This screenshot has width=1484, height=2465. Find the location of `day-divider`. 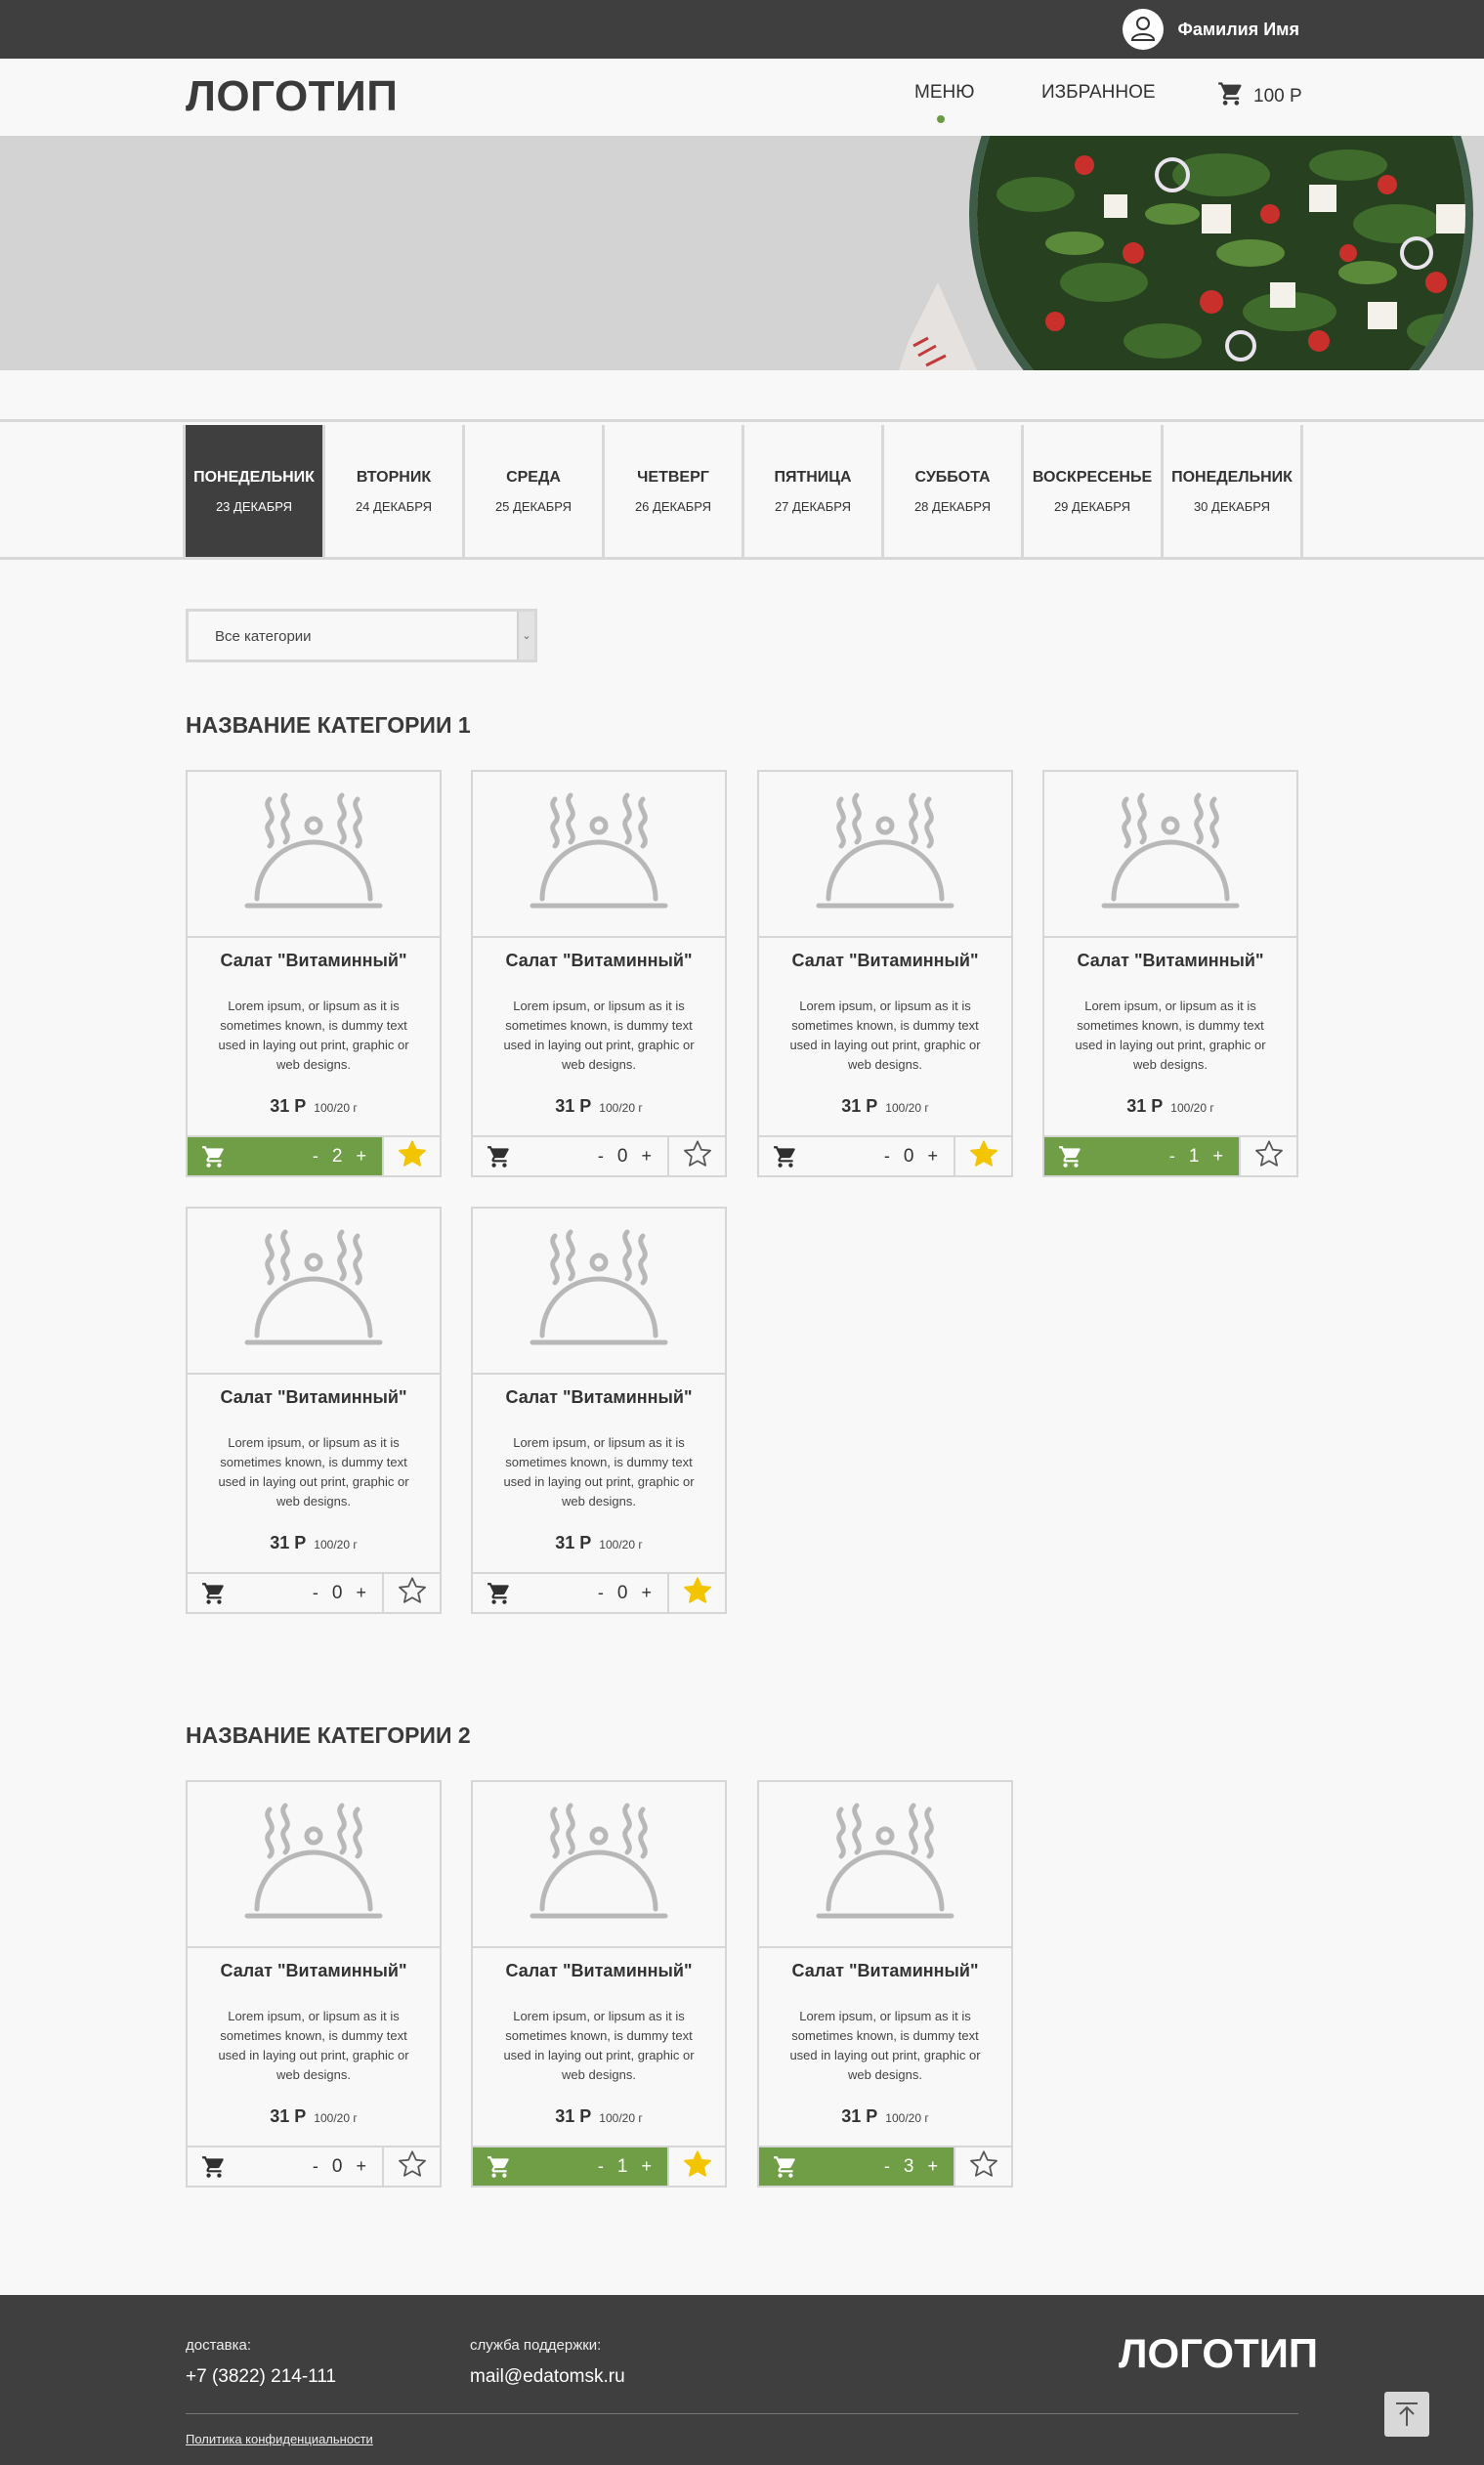

day-divider is located at coordinates (185, 491).